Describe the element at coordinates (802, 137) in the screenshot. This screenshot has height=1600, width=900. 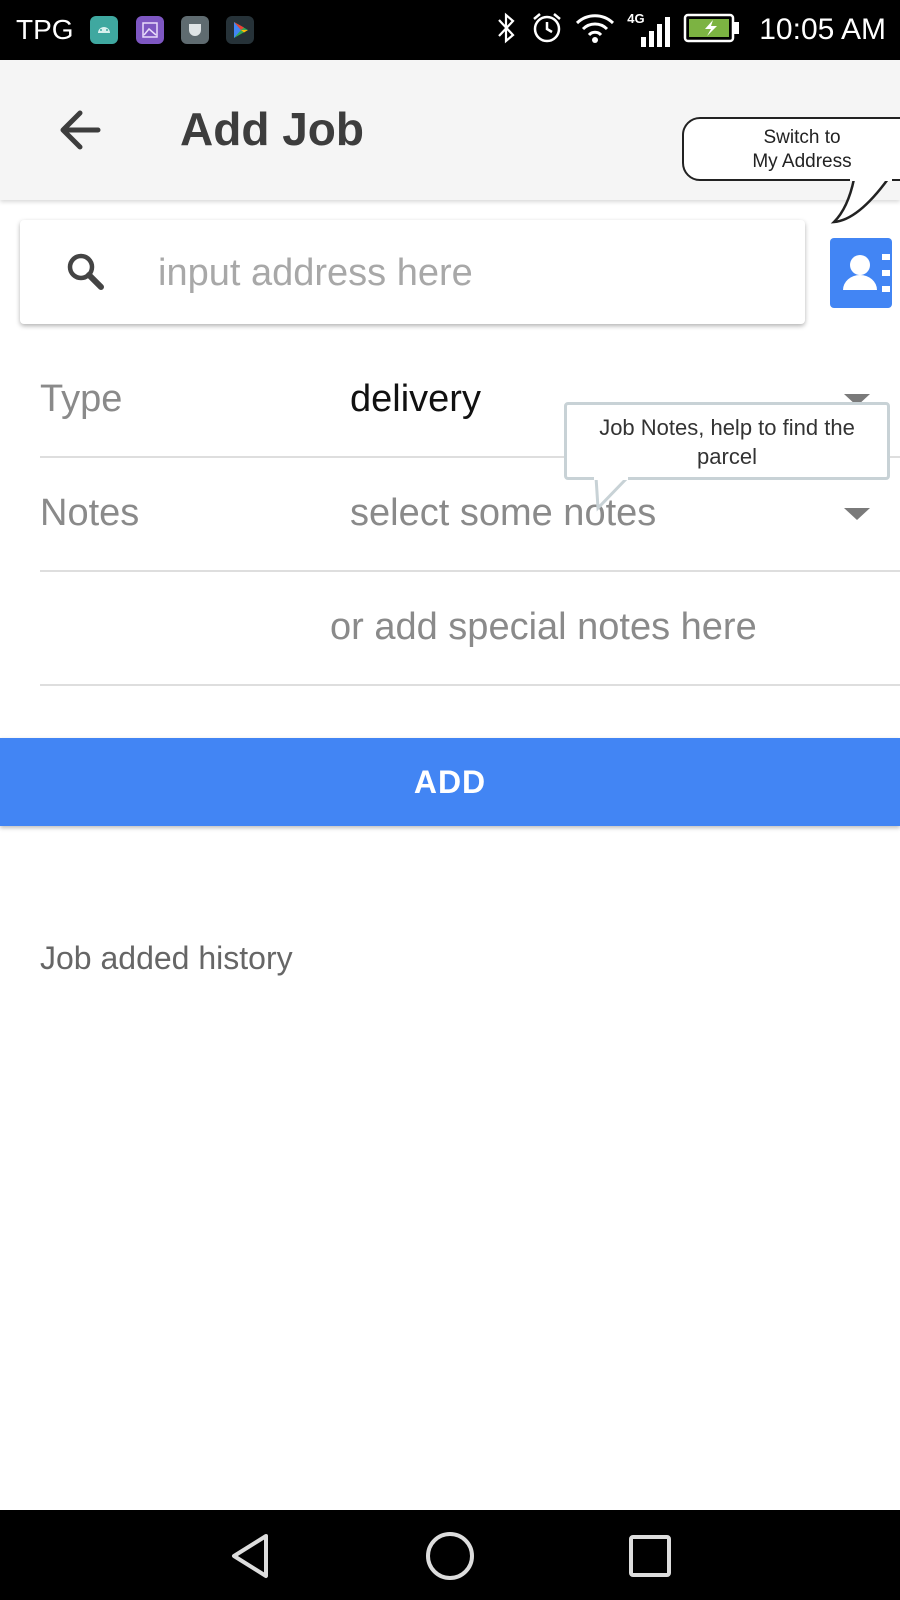
I see `tooltip-line: Switch to` at that location.